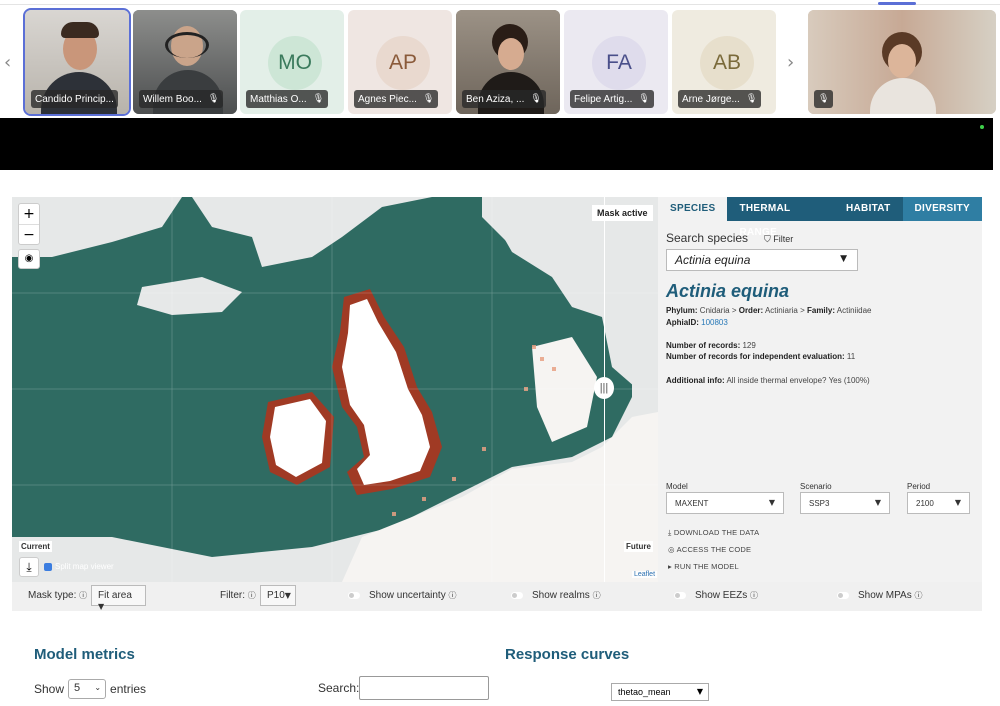 The image size is (1000, 706). Describe the element at coordinates (645, 574) in the screenshot. I see `leaflet-attribution: Leaflet` at that location.